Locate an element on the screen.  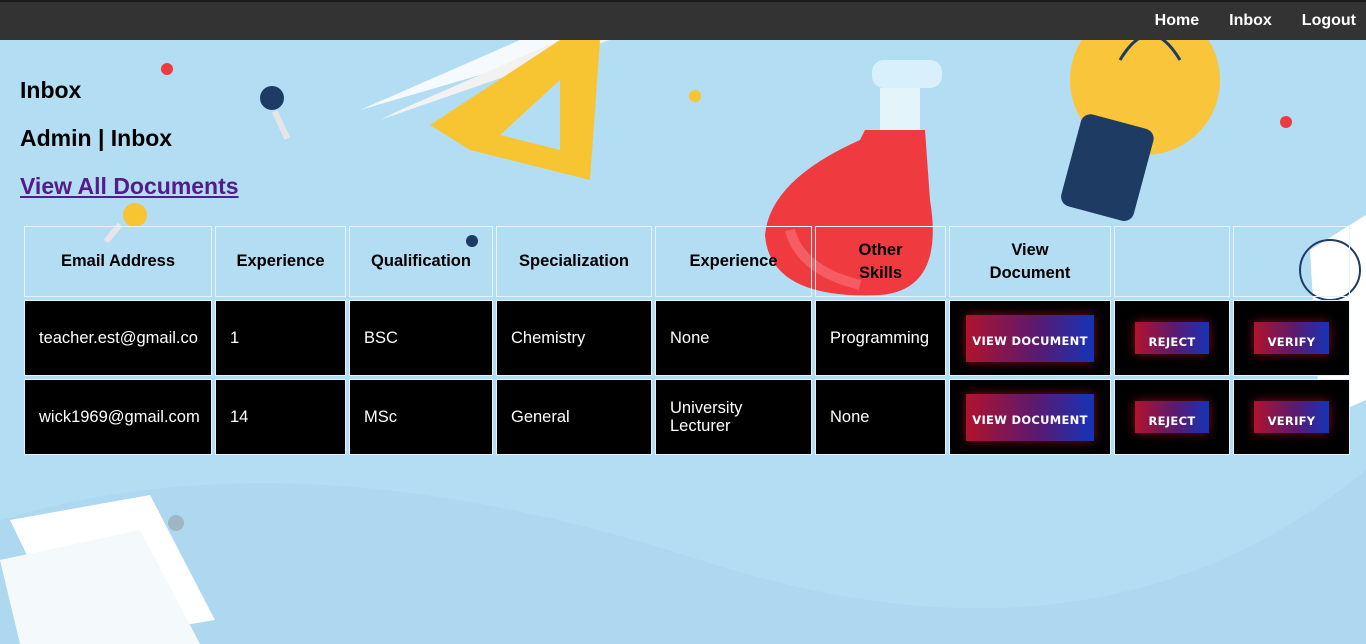
cell-experience-2: None is located at coordinates (733, 338).